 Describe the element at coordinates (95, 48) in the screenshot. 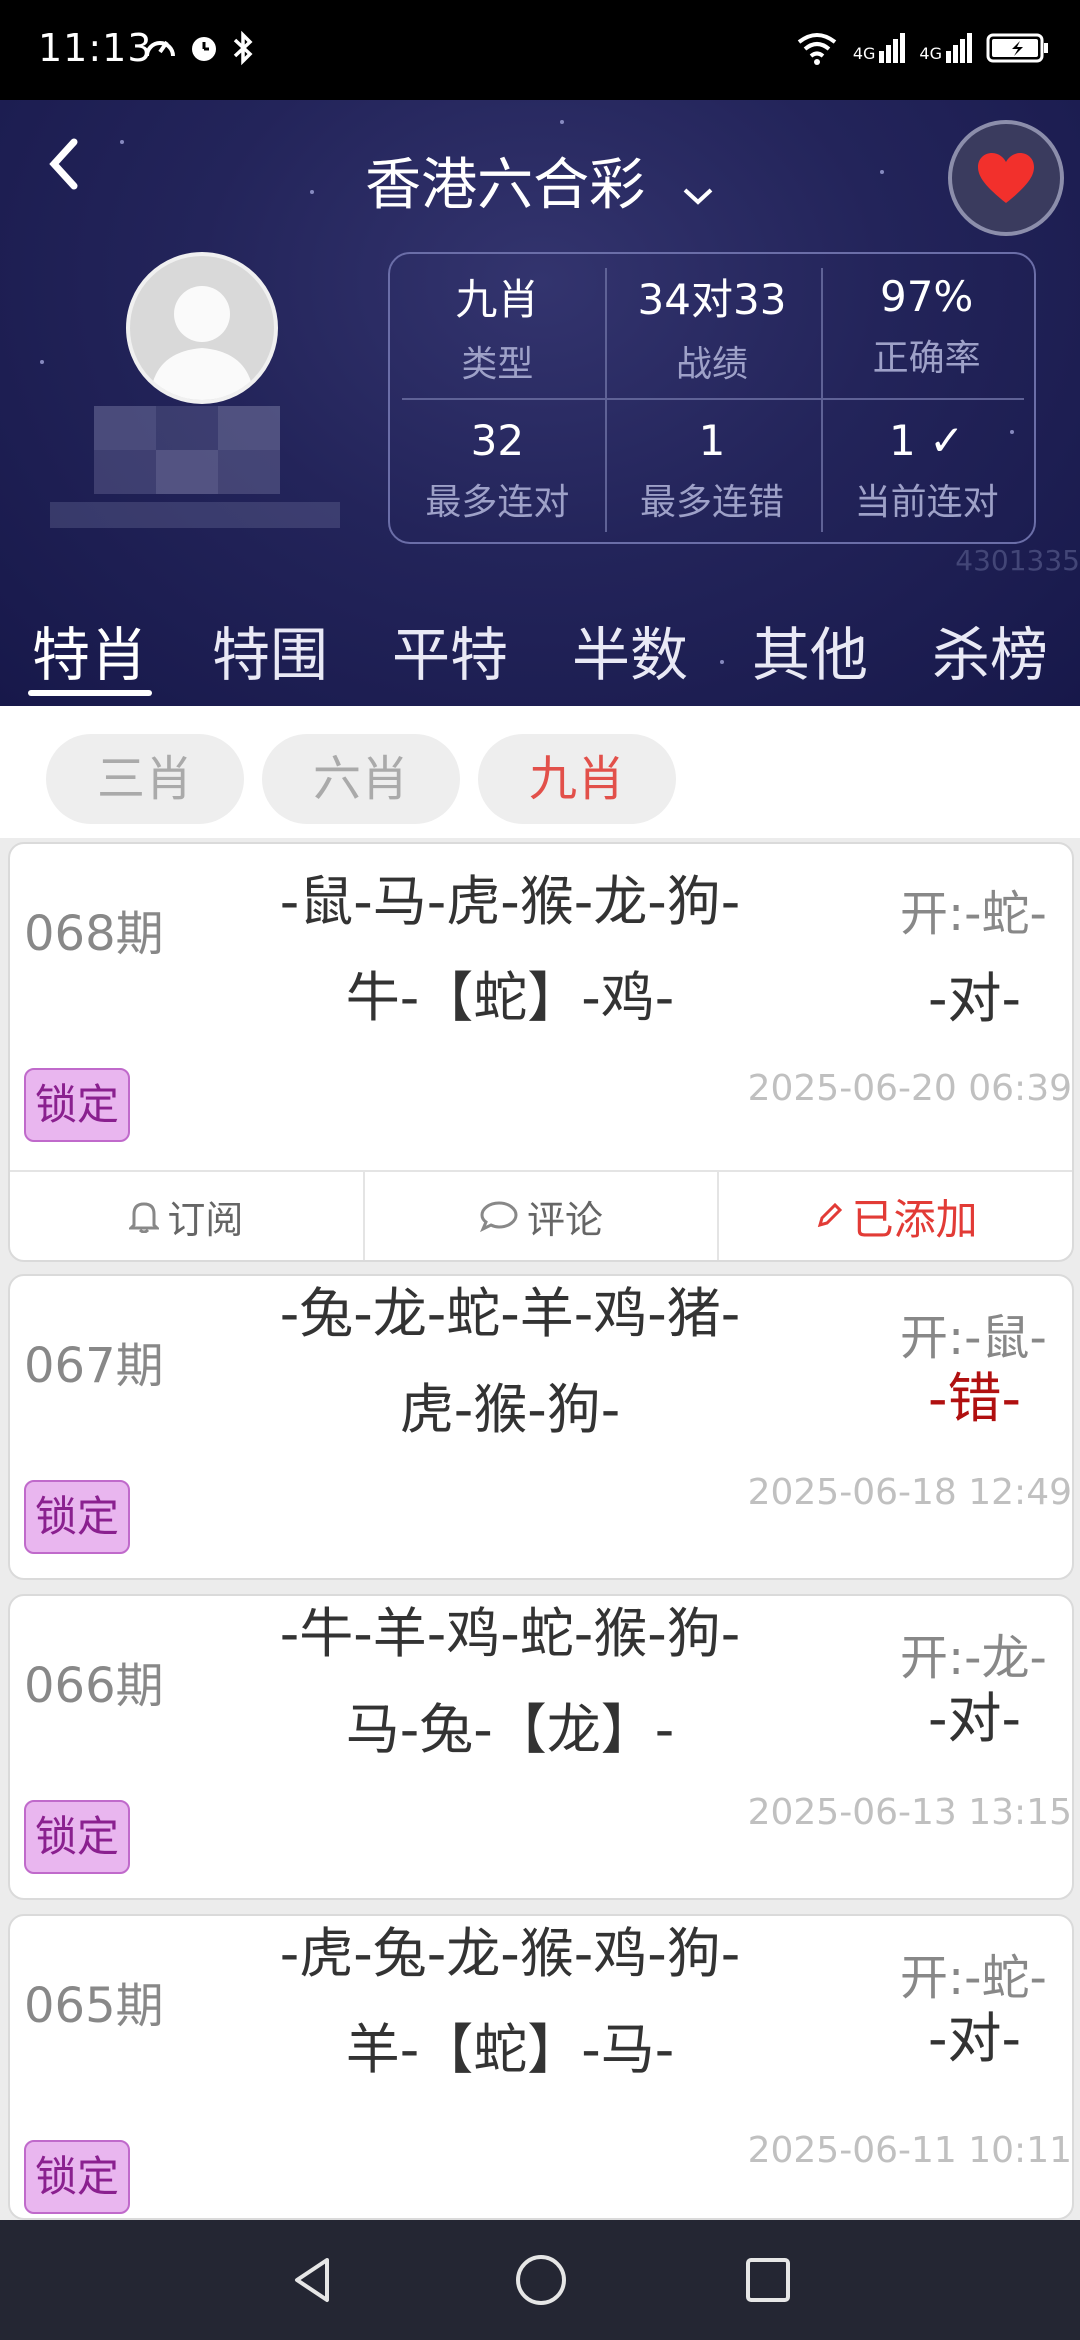

I see `status-time: 11:13` at that location.